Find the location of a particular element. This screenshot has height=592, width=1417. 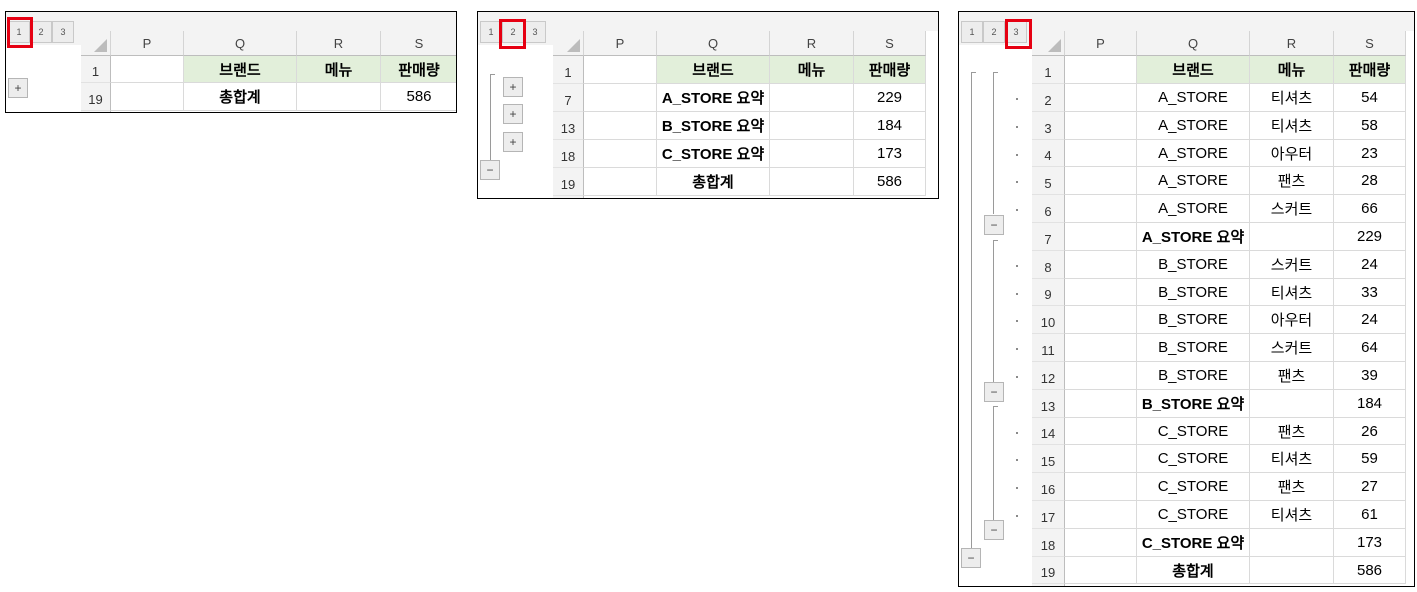

row-header: 14 is located at coordinates (1048, 431).